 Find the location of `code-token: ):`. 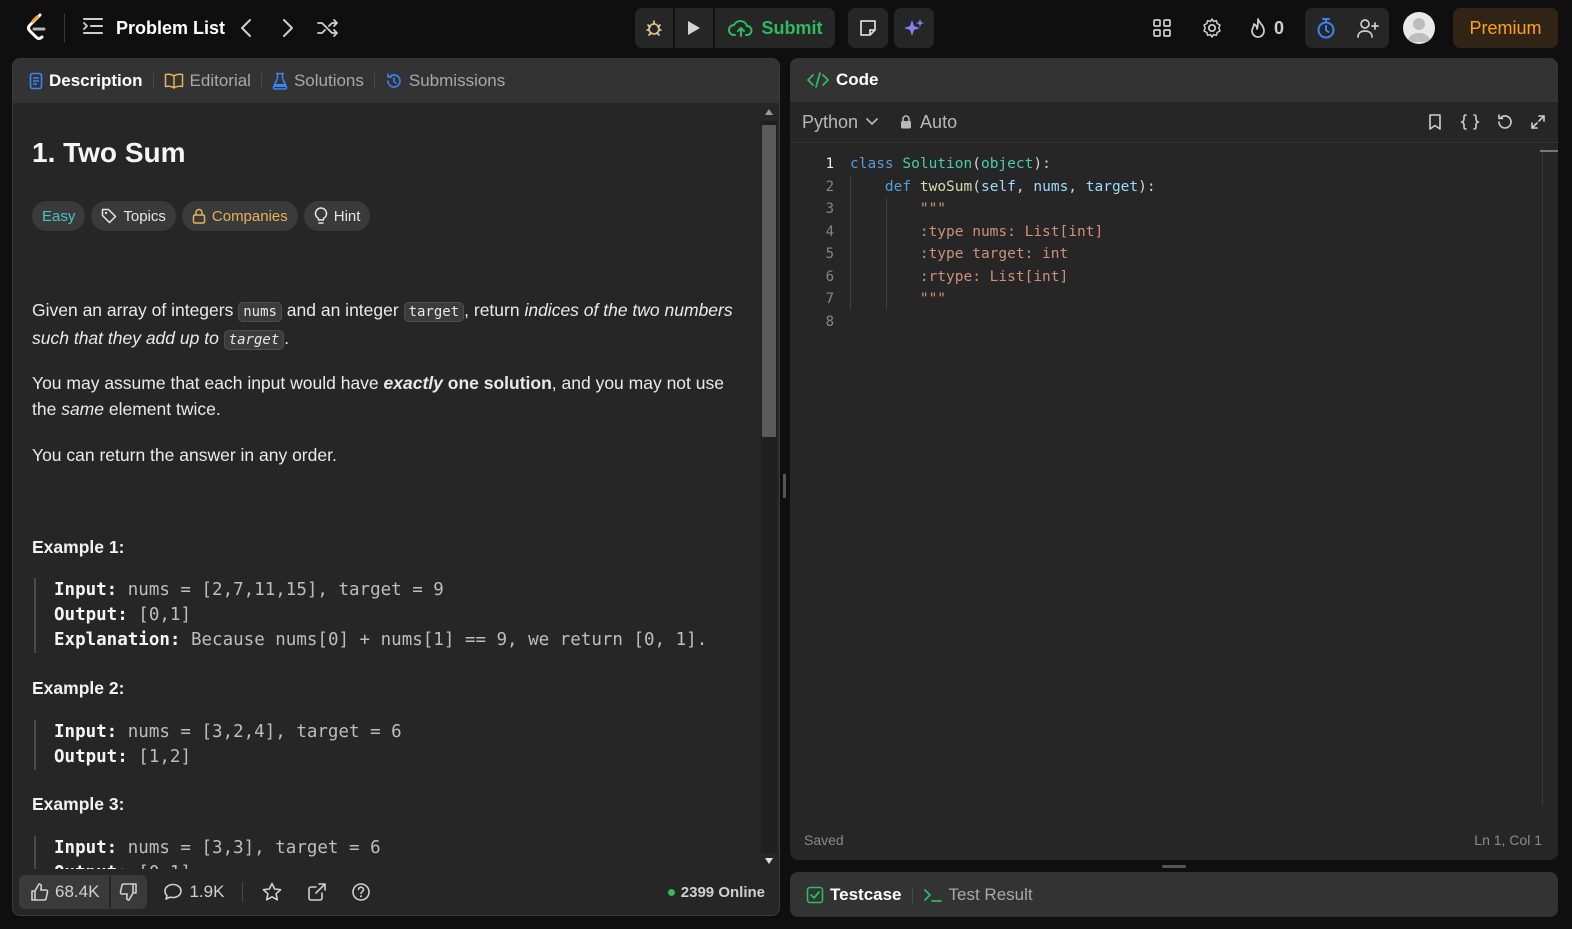

code-token: ): is located at coordinates (1147, 186).